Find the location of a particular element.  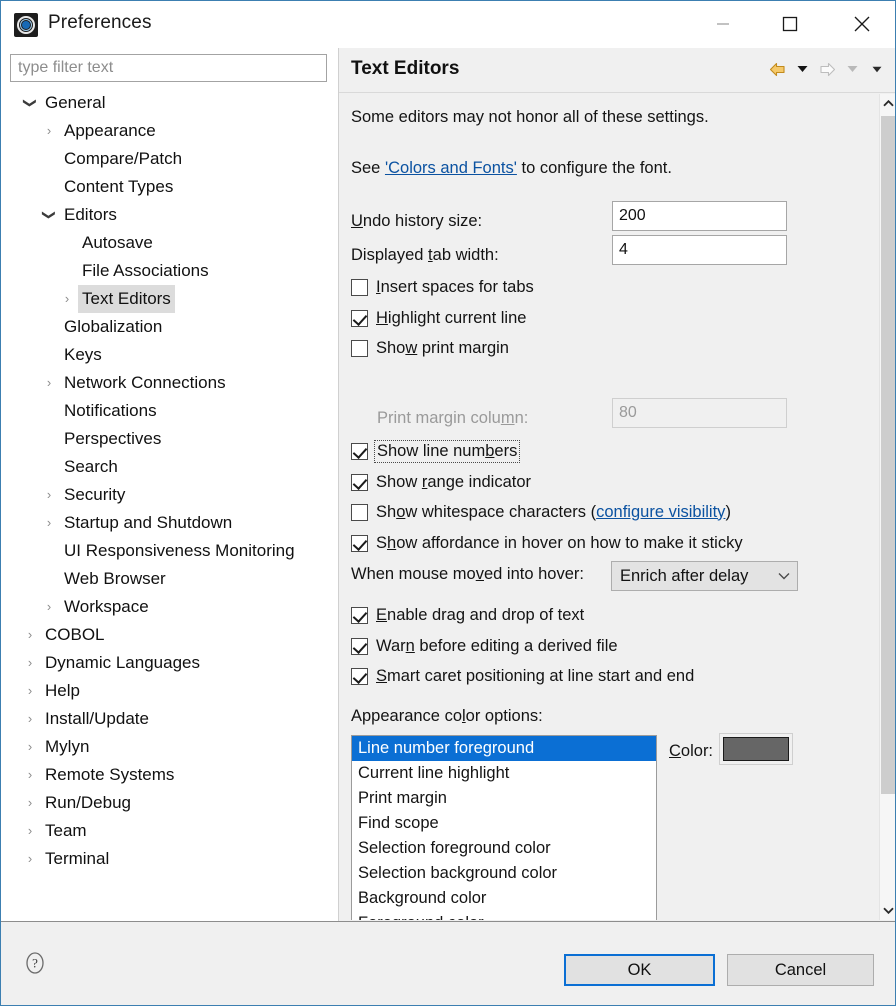

tree-item-editors: ❯ Editors is located at coordinates (173, 215).